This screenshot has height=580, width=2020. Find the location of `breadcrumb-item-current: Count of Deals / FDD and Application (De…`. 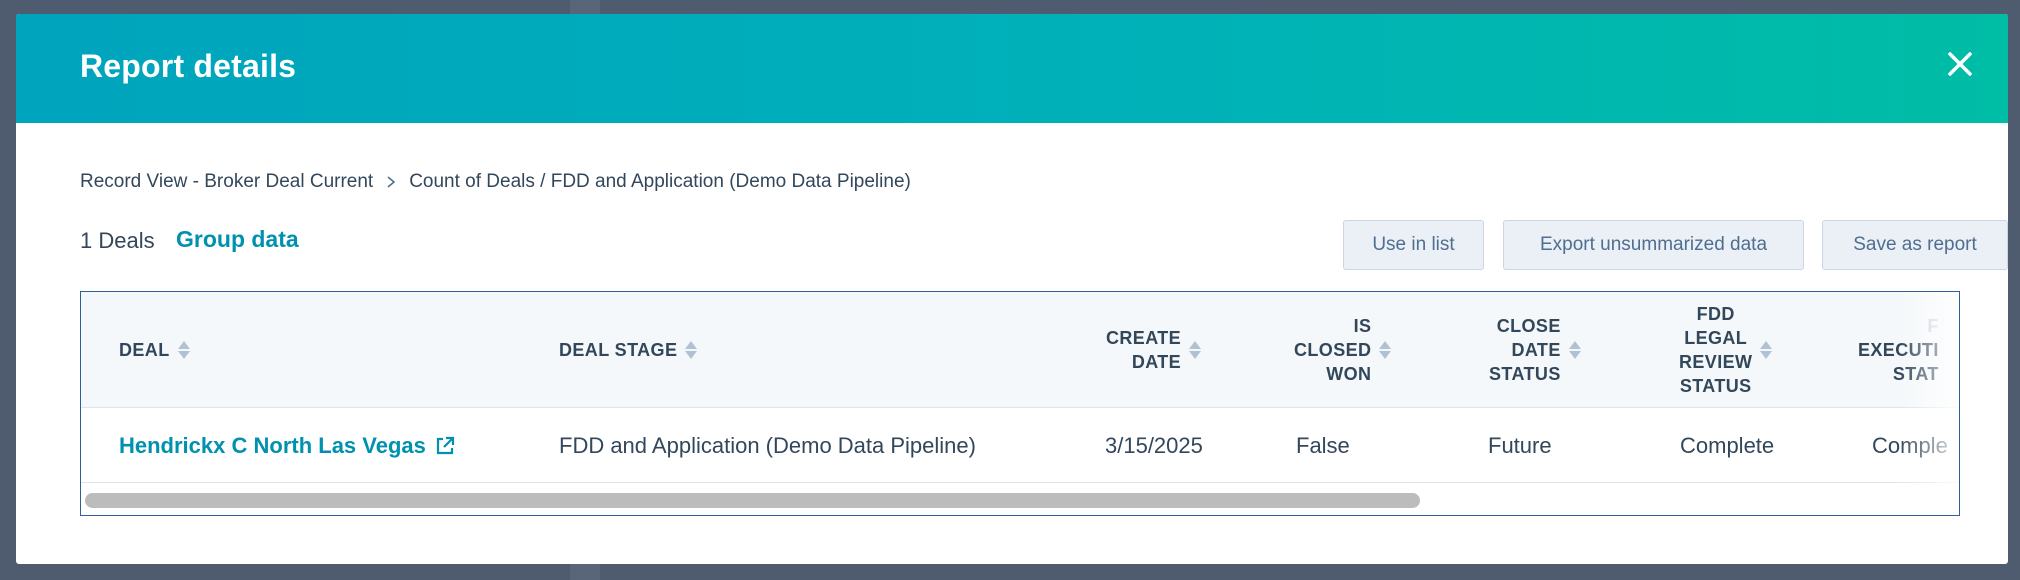

breadcrumb-item-current: Count of Deals / FDD and Application (De… is located at coordinates (660, 181).